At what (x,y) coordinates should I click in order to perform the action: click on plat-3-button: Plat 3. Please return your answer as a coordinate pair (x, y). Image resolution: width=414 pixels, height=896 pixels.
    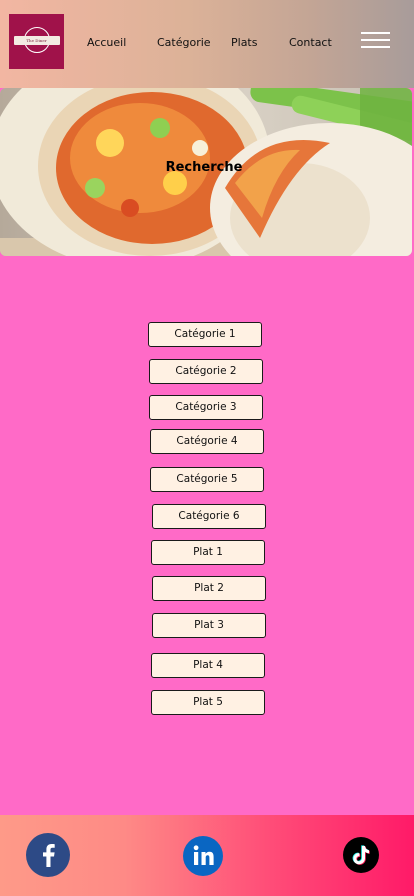
    Looking at the image, I should click on (209, 625).